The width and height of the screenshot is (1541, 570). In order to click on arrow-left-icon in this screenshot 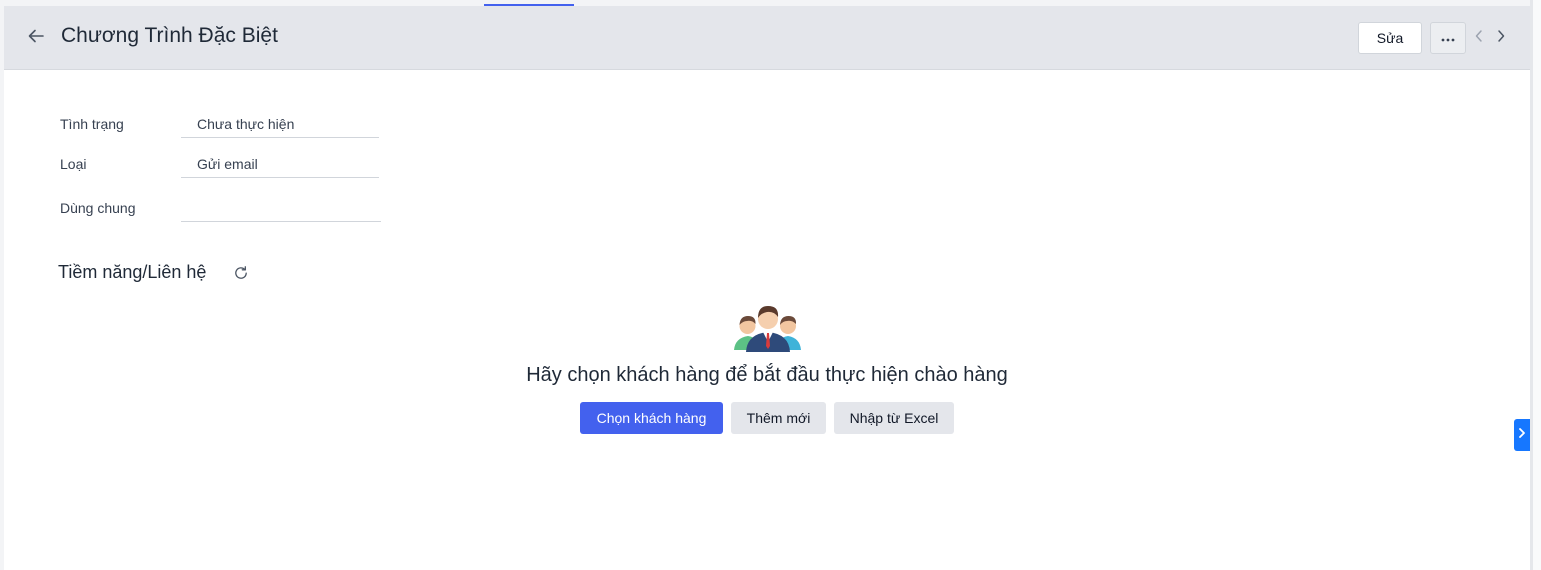, I will do `click(36, 38)`.